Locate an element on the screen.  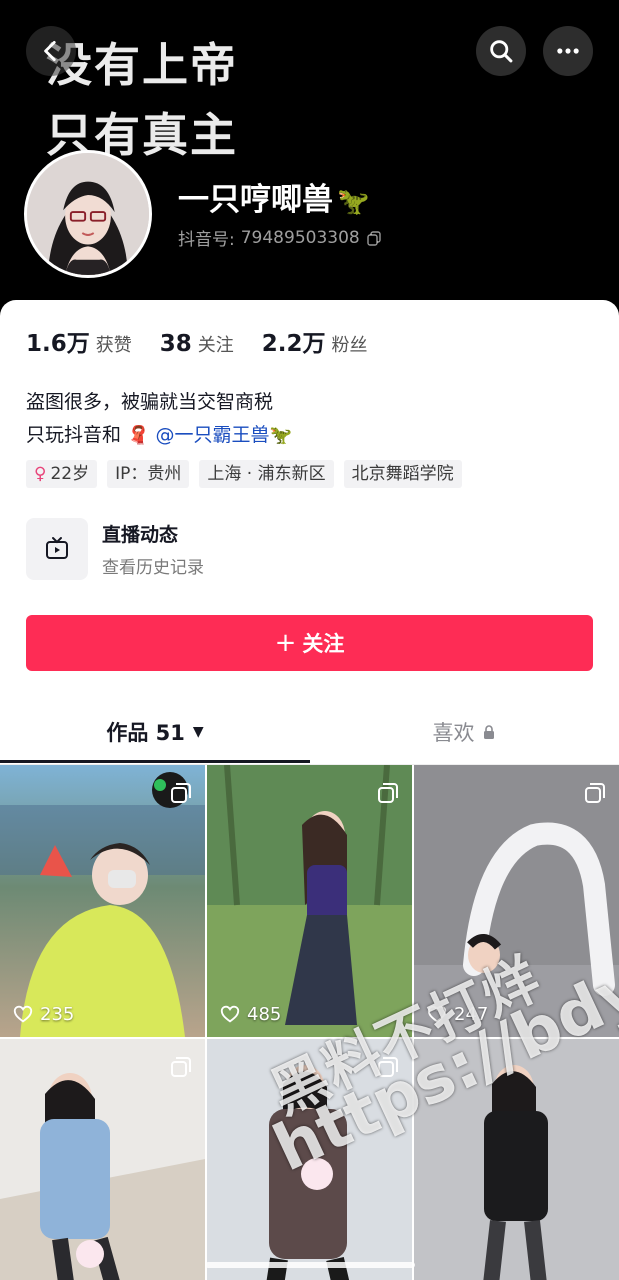
tag-label: 22岁 is located at coordinates (70, 474).